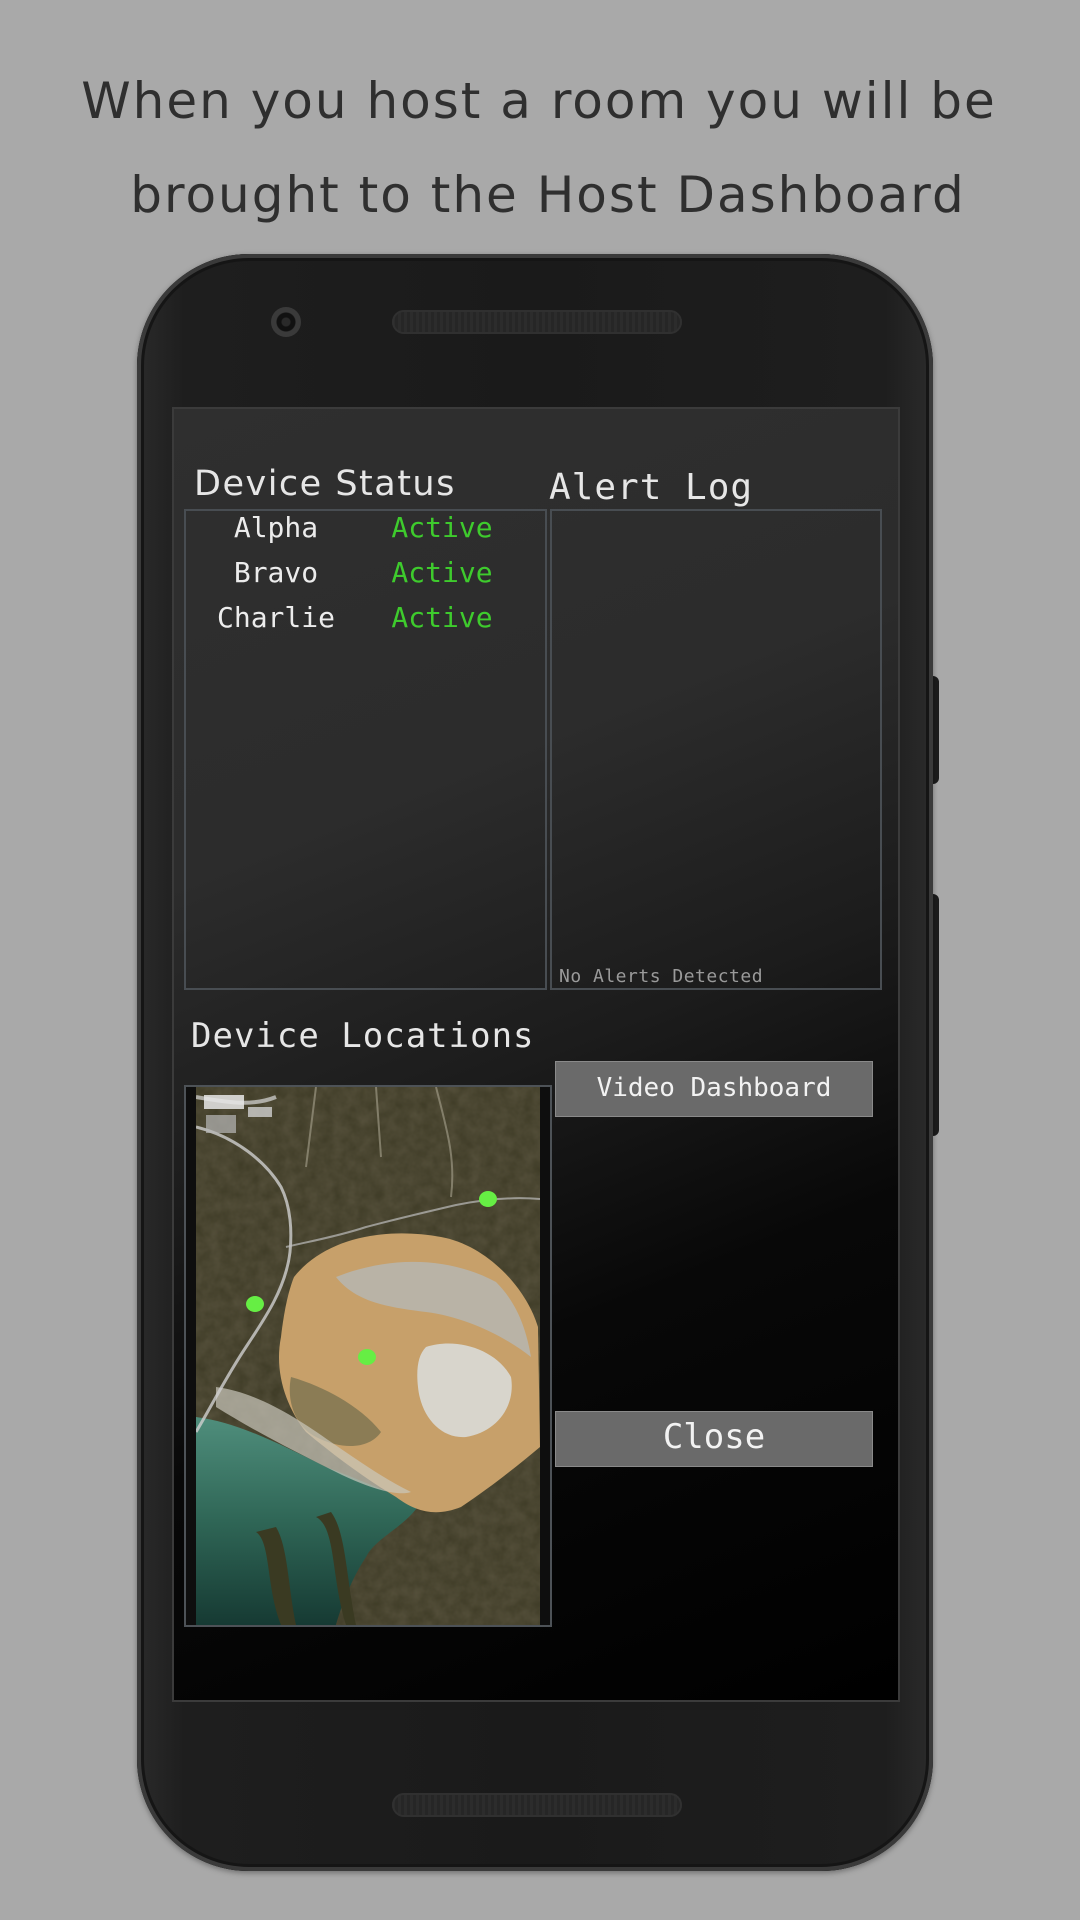  What do you see at coordinates (365, 623) in the screenshot?
I see `device-row: Charlie Active` at bounding box center [365, 623].